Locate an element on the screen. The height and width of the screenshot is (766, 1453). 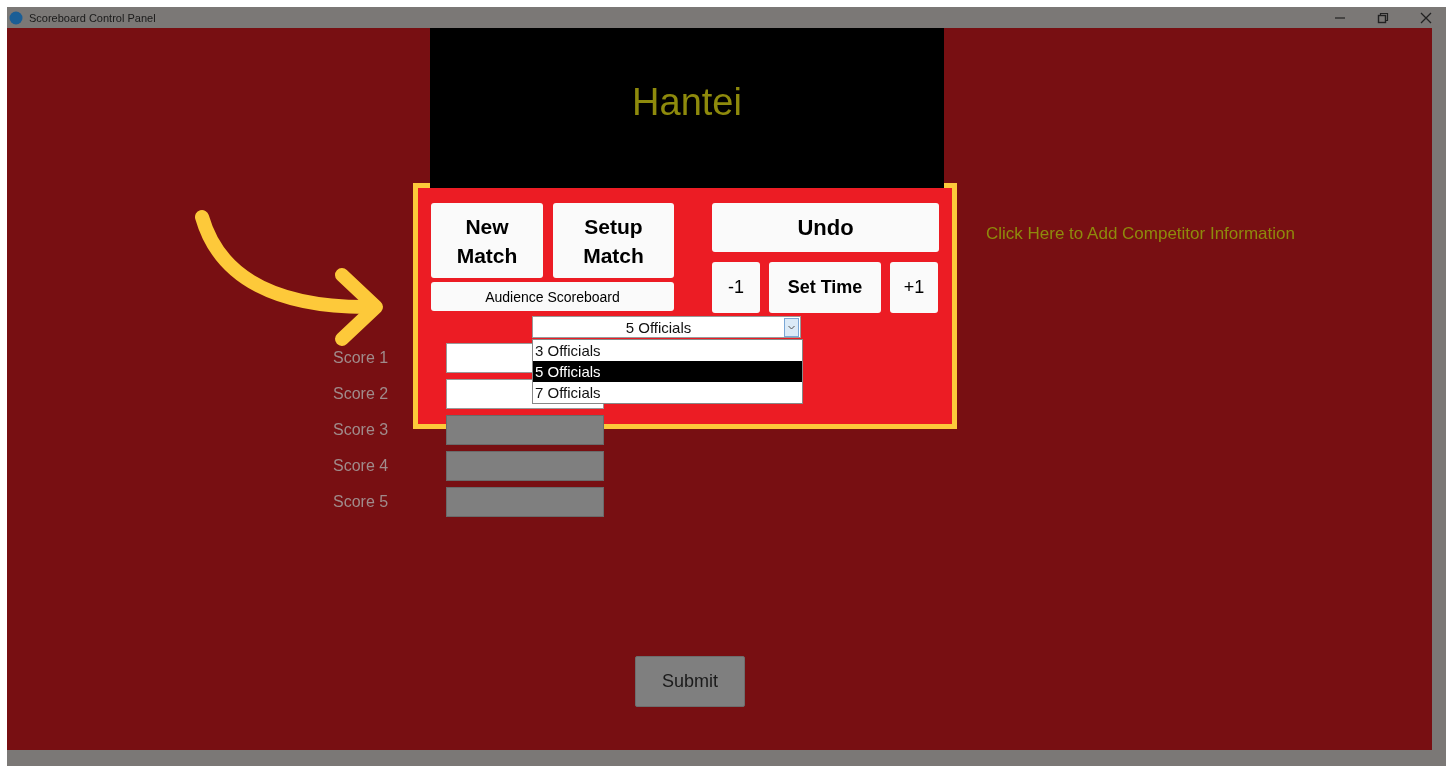
score-label: Score 3 is located at coordinates (361, 430).